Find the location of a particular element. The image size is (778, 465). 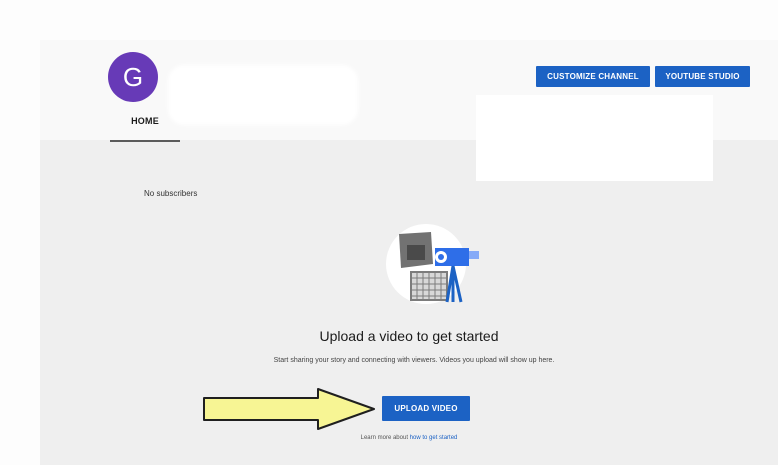

tab-underline is located at coordinates (145, 141).